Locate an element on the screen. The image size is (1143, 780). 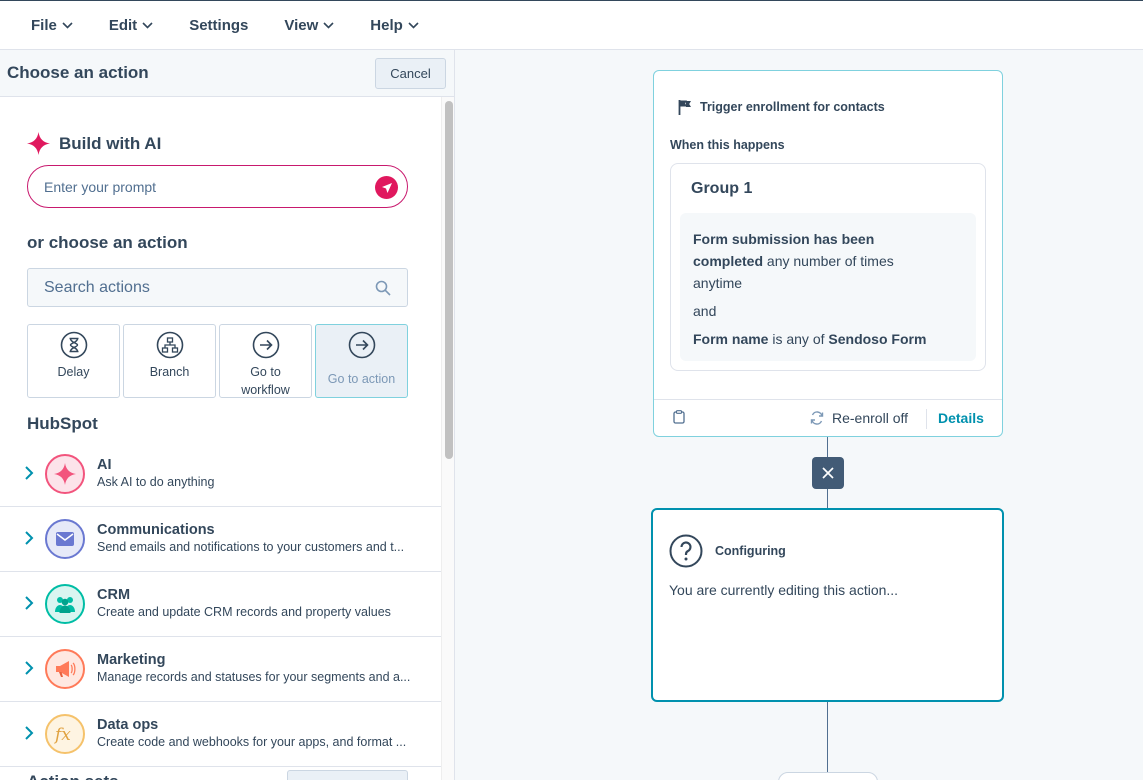
sparkle-icon is located at coordinates (38, 143).